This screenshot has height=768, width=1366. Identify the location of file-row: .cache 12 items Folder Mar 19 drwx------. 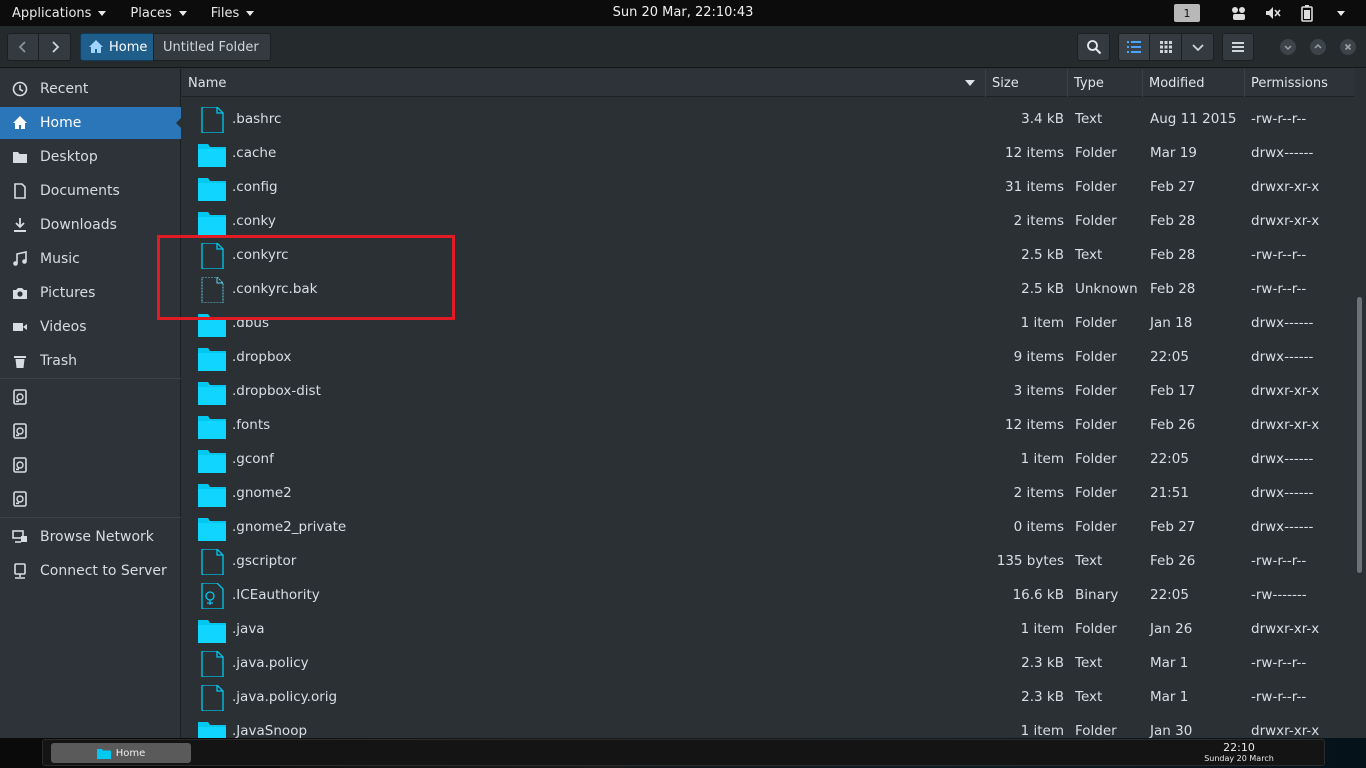
(768, 153).